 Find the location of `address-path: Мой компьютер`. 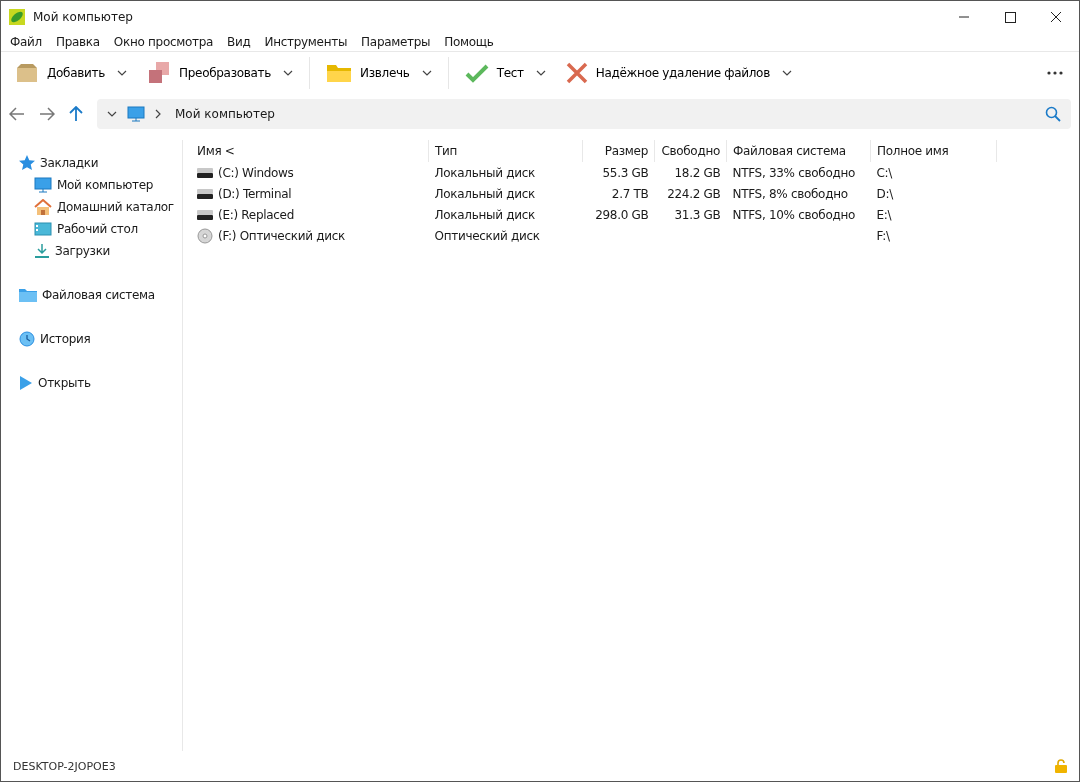

address-path: Мой компьютер is located at coordinates (225, 114).